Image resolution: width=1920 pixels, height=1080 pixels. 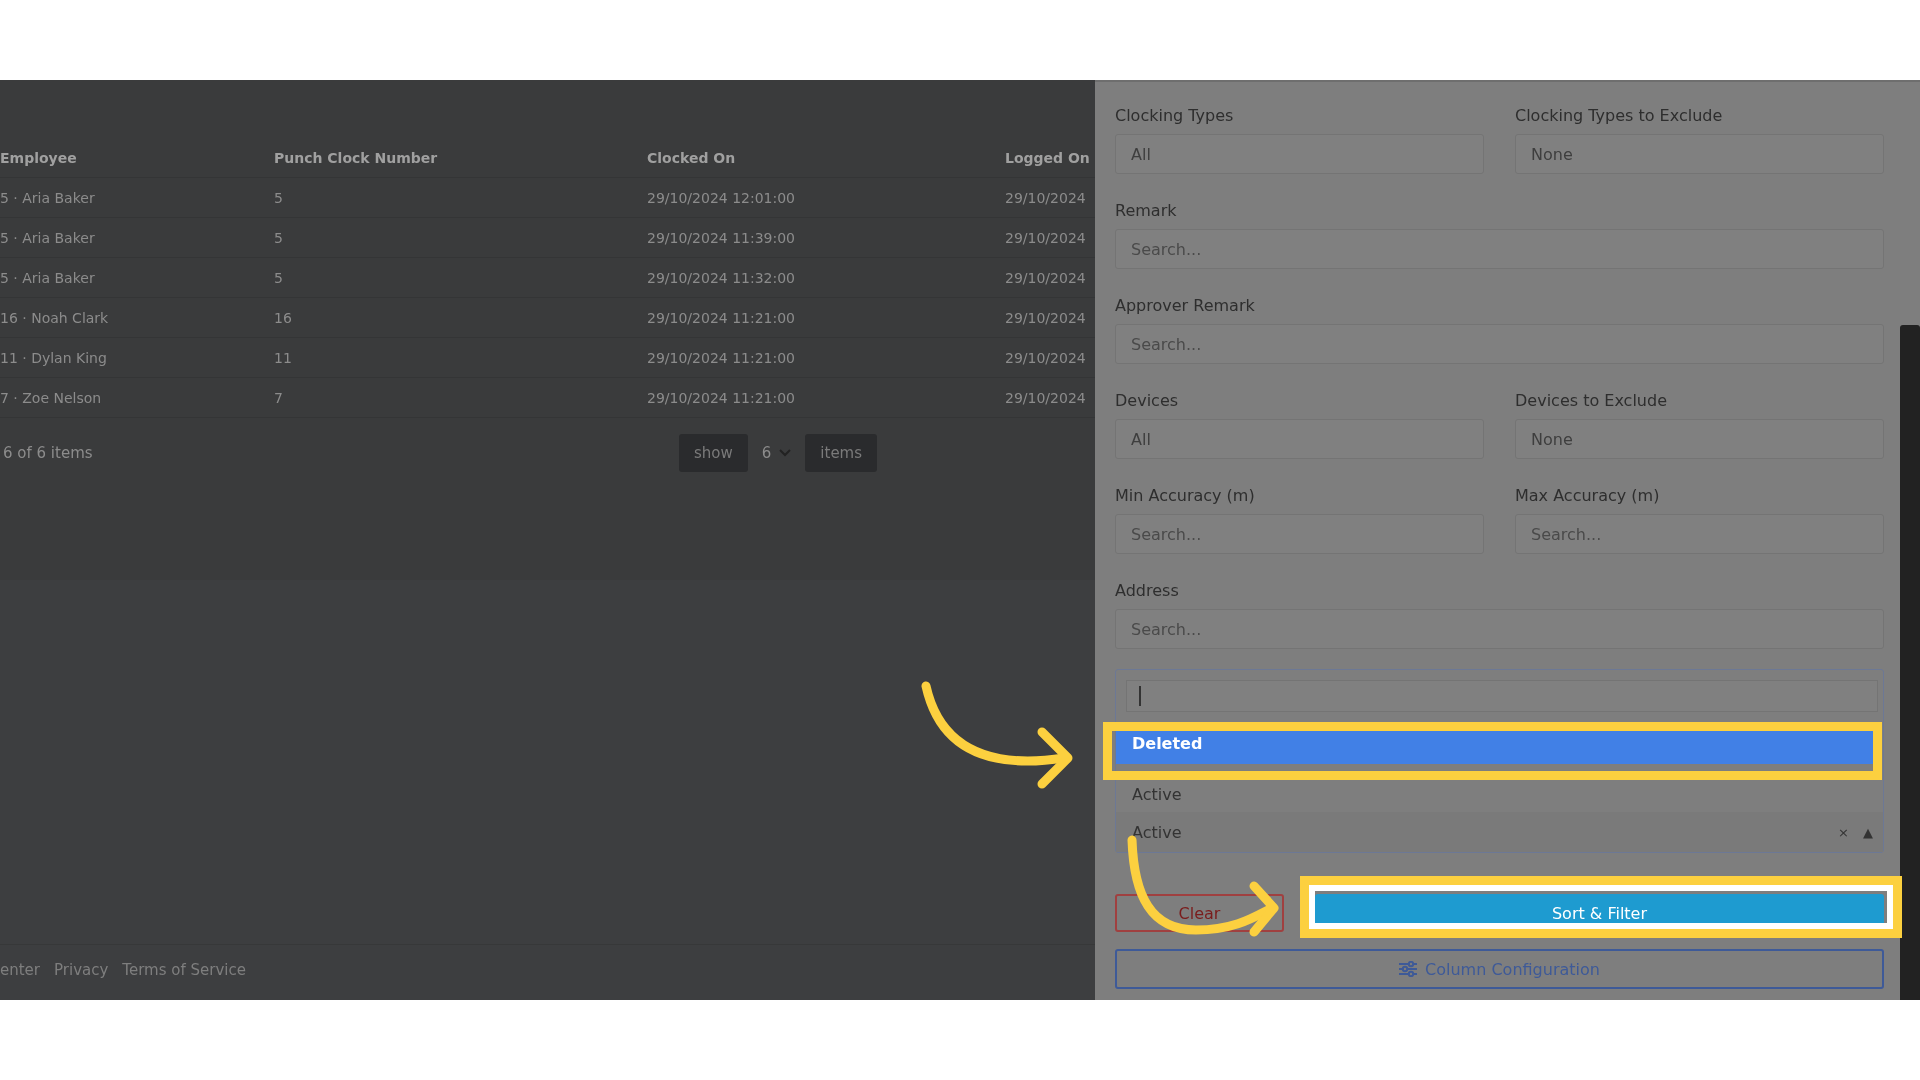 I want to click on show-label: show, so click(x=713, y=453).